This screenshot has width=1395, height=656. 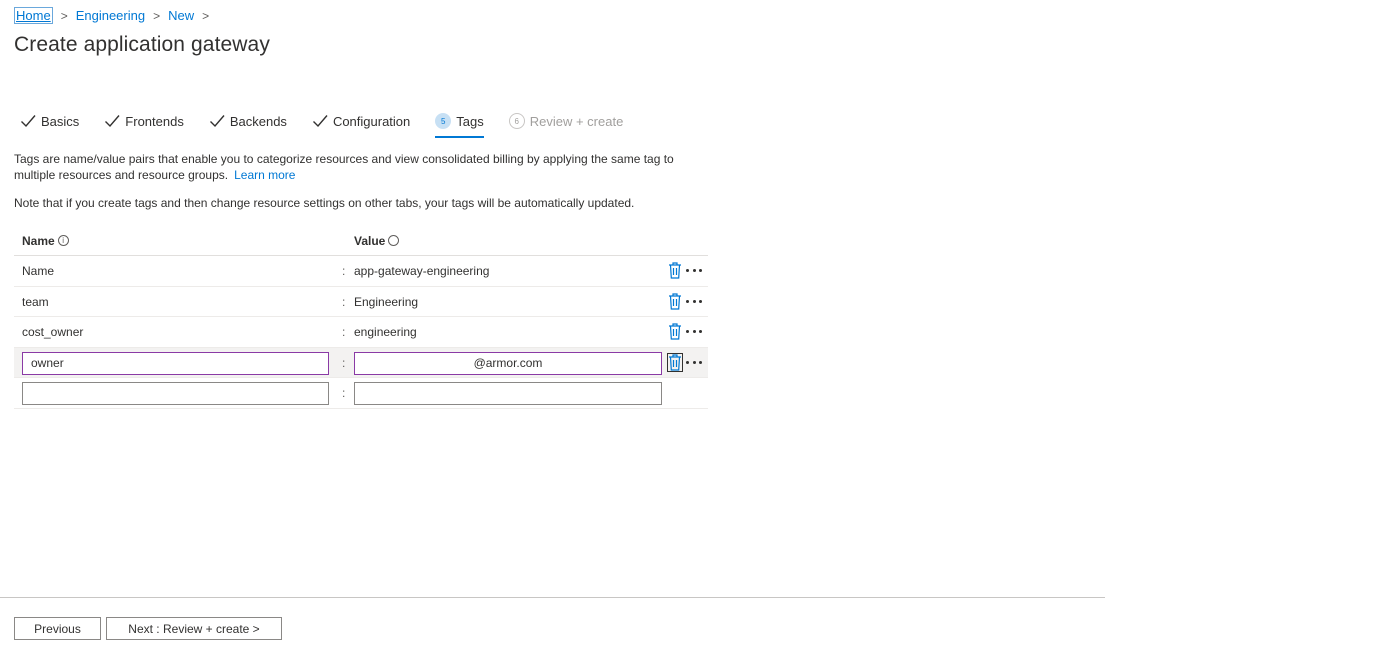 I want to click on tab-configuration: Configuration, so click(x=361, y=121).